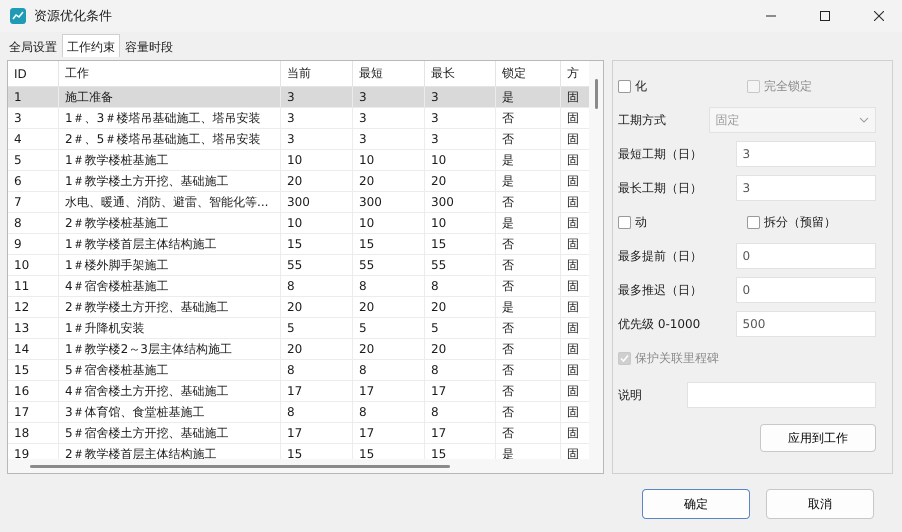 This screenshot has width=902, height=532. I want to click on table-cell: 1, so click(33, 97).